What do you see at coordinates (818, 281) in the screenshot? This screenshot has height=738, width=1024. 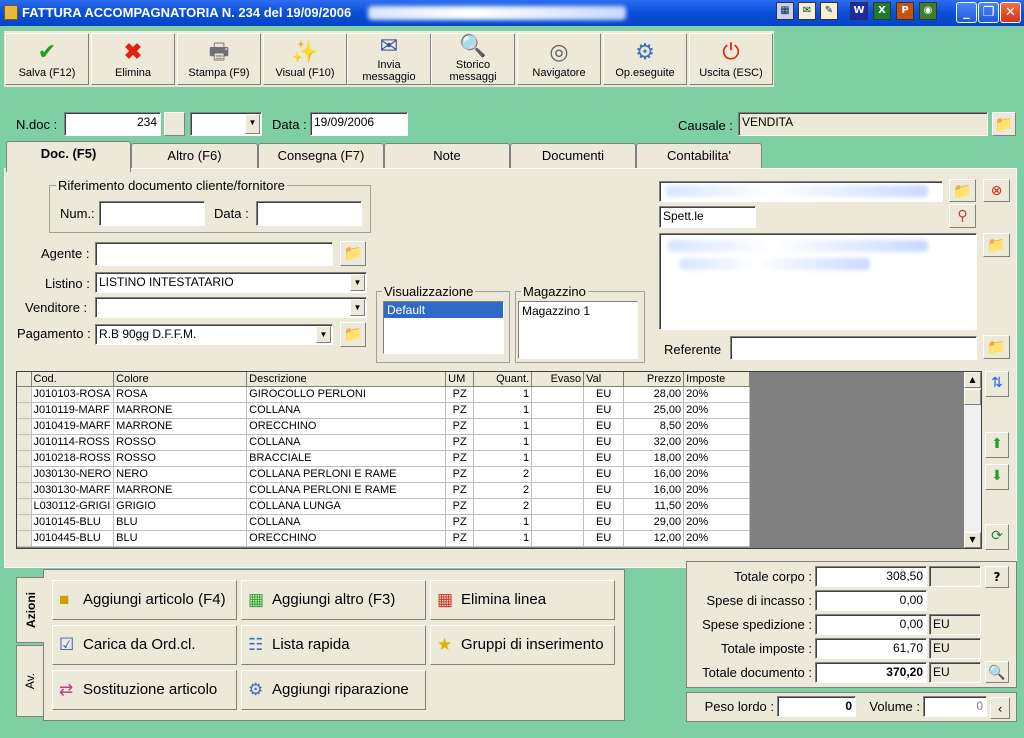 I see `customer-address-field` at bounding box center [818, 281].